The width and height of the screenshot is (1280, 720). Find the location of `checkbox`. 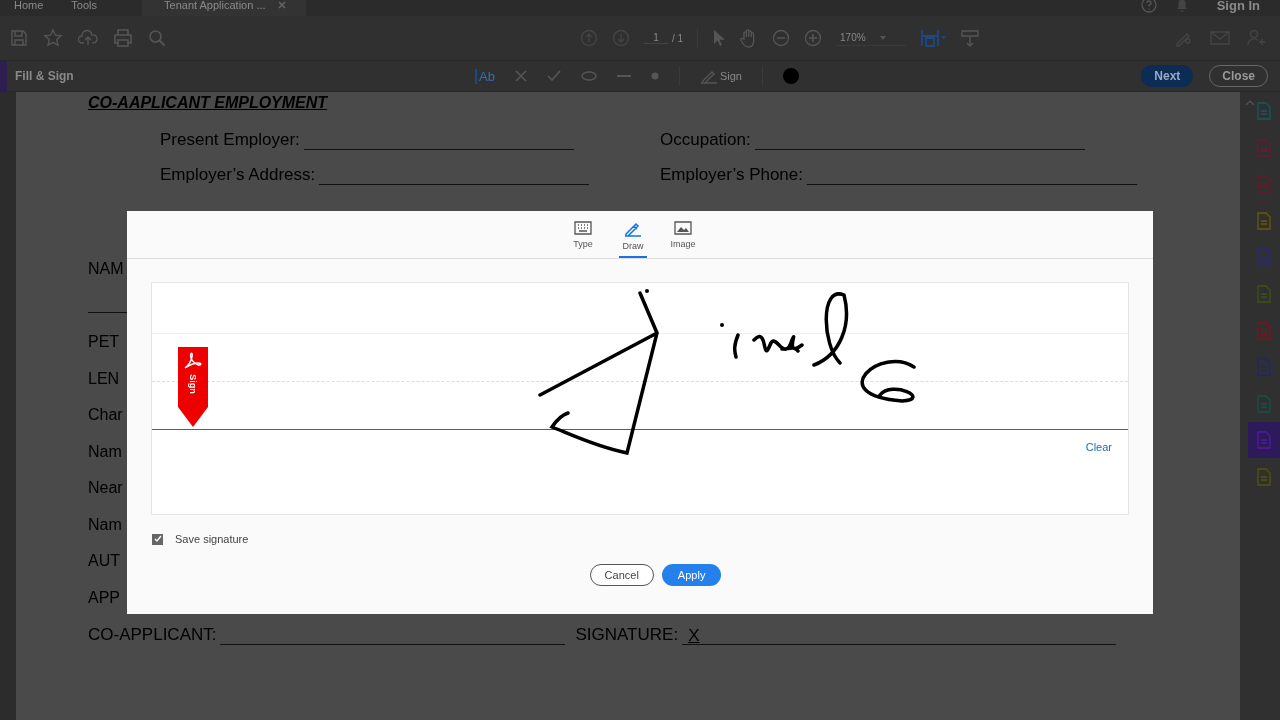

checkbox is located at coordinates (157, 539).